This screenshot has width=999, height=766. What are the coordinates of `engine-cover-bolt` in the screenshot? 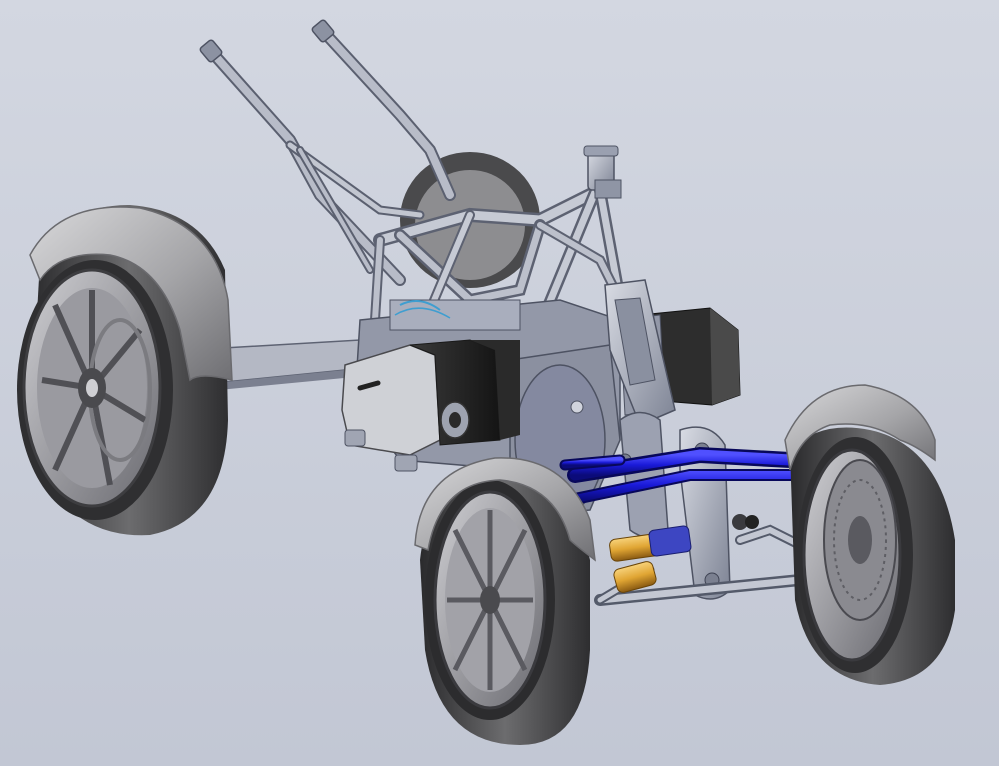 It's located at (577, 407).